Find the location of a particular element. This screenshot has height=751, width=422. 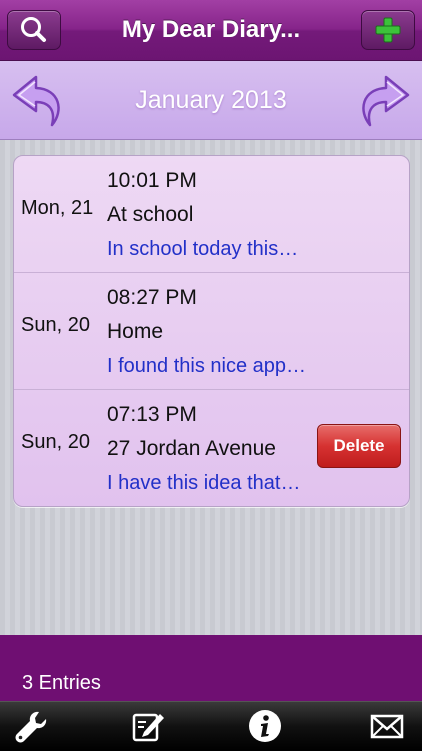

bottom-toolbar is located at coordinates (211, 726).